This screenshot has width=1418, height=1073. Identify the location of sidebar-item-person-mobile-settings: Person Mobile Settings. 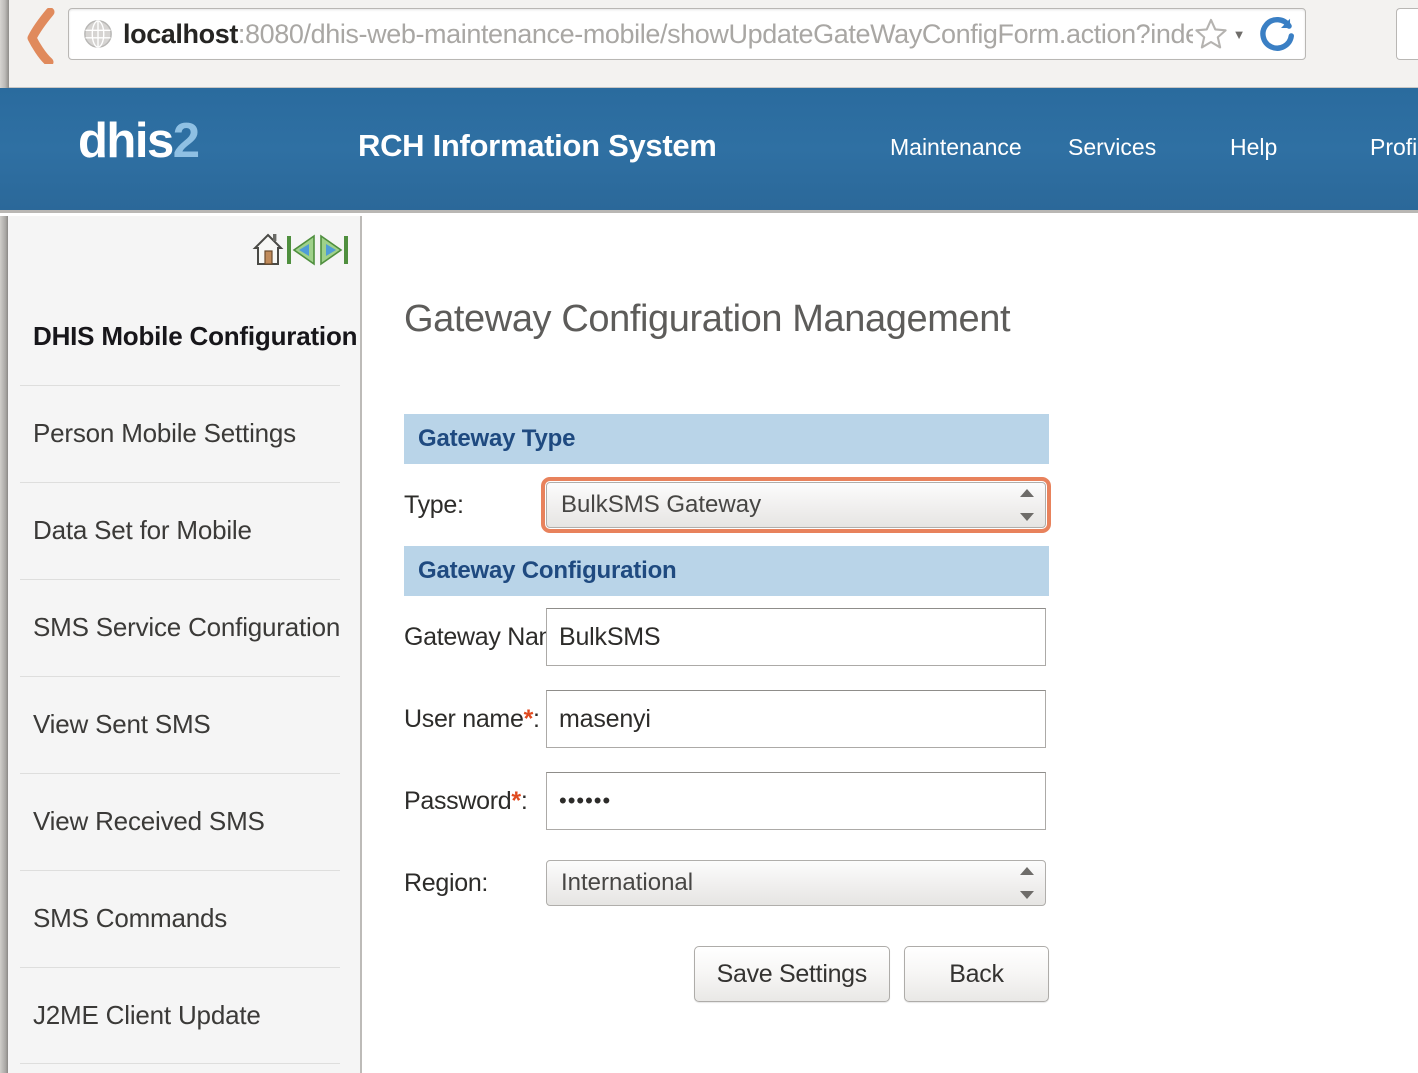
(180, 433).